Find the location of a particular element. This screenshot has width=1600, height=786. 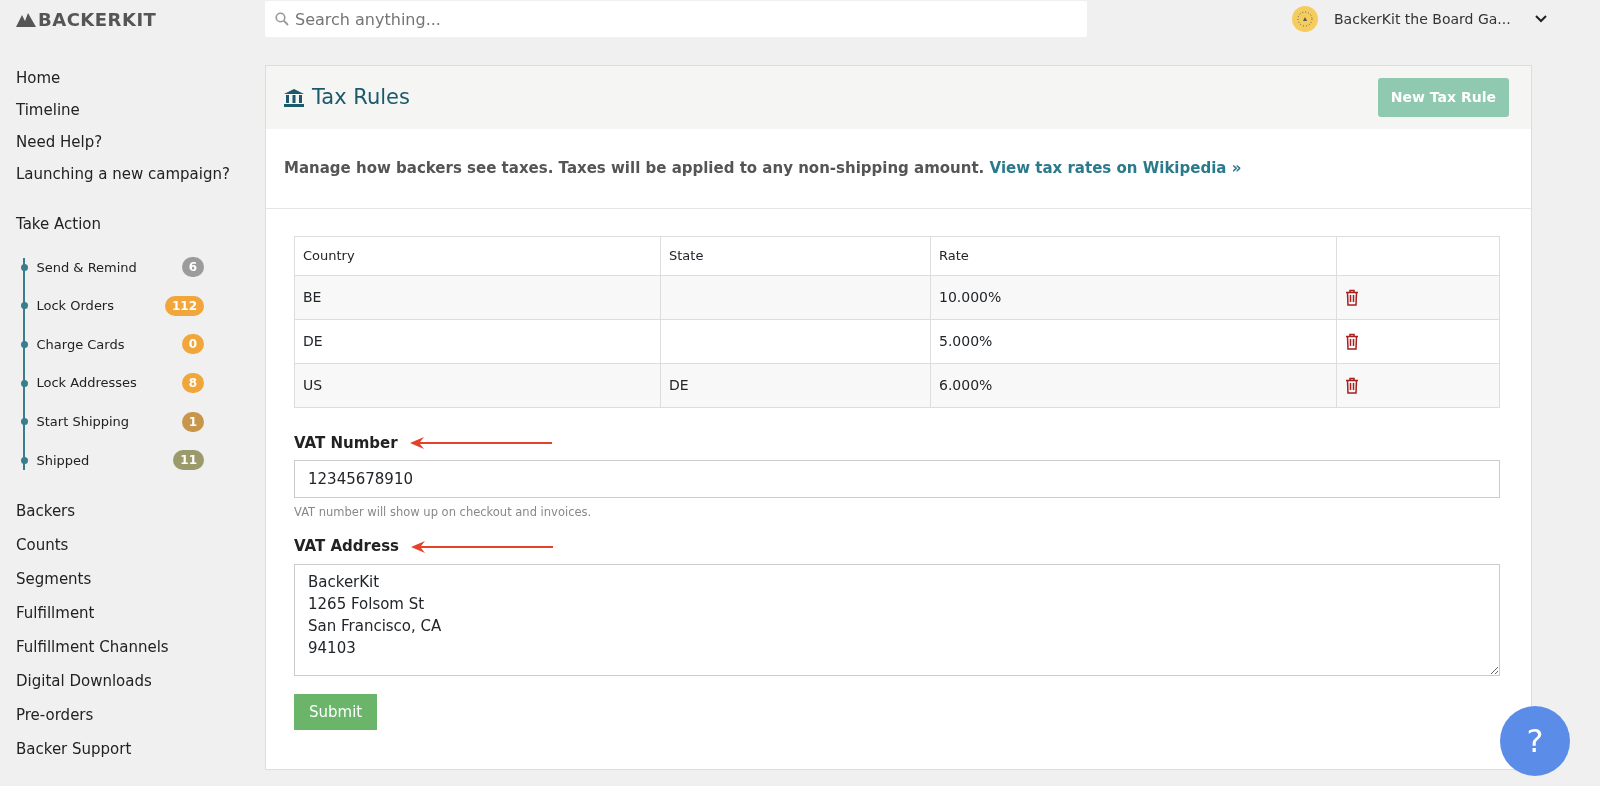

vat-number-field: 12345678910 is located at coordinates (897, 479).